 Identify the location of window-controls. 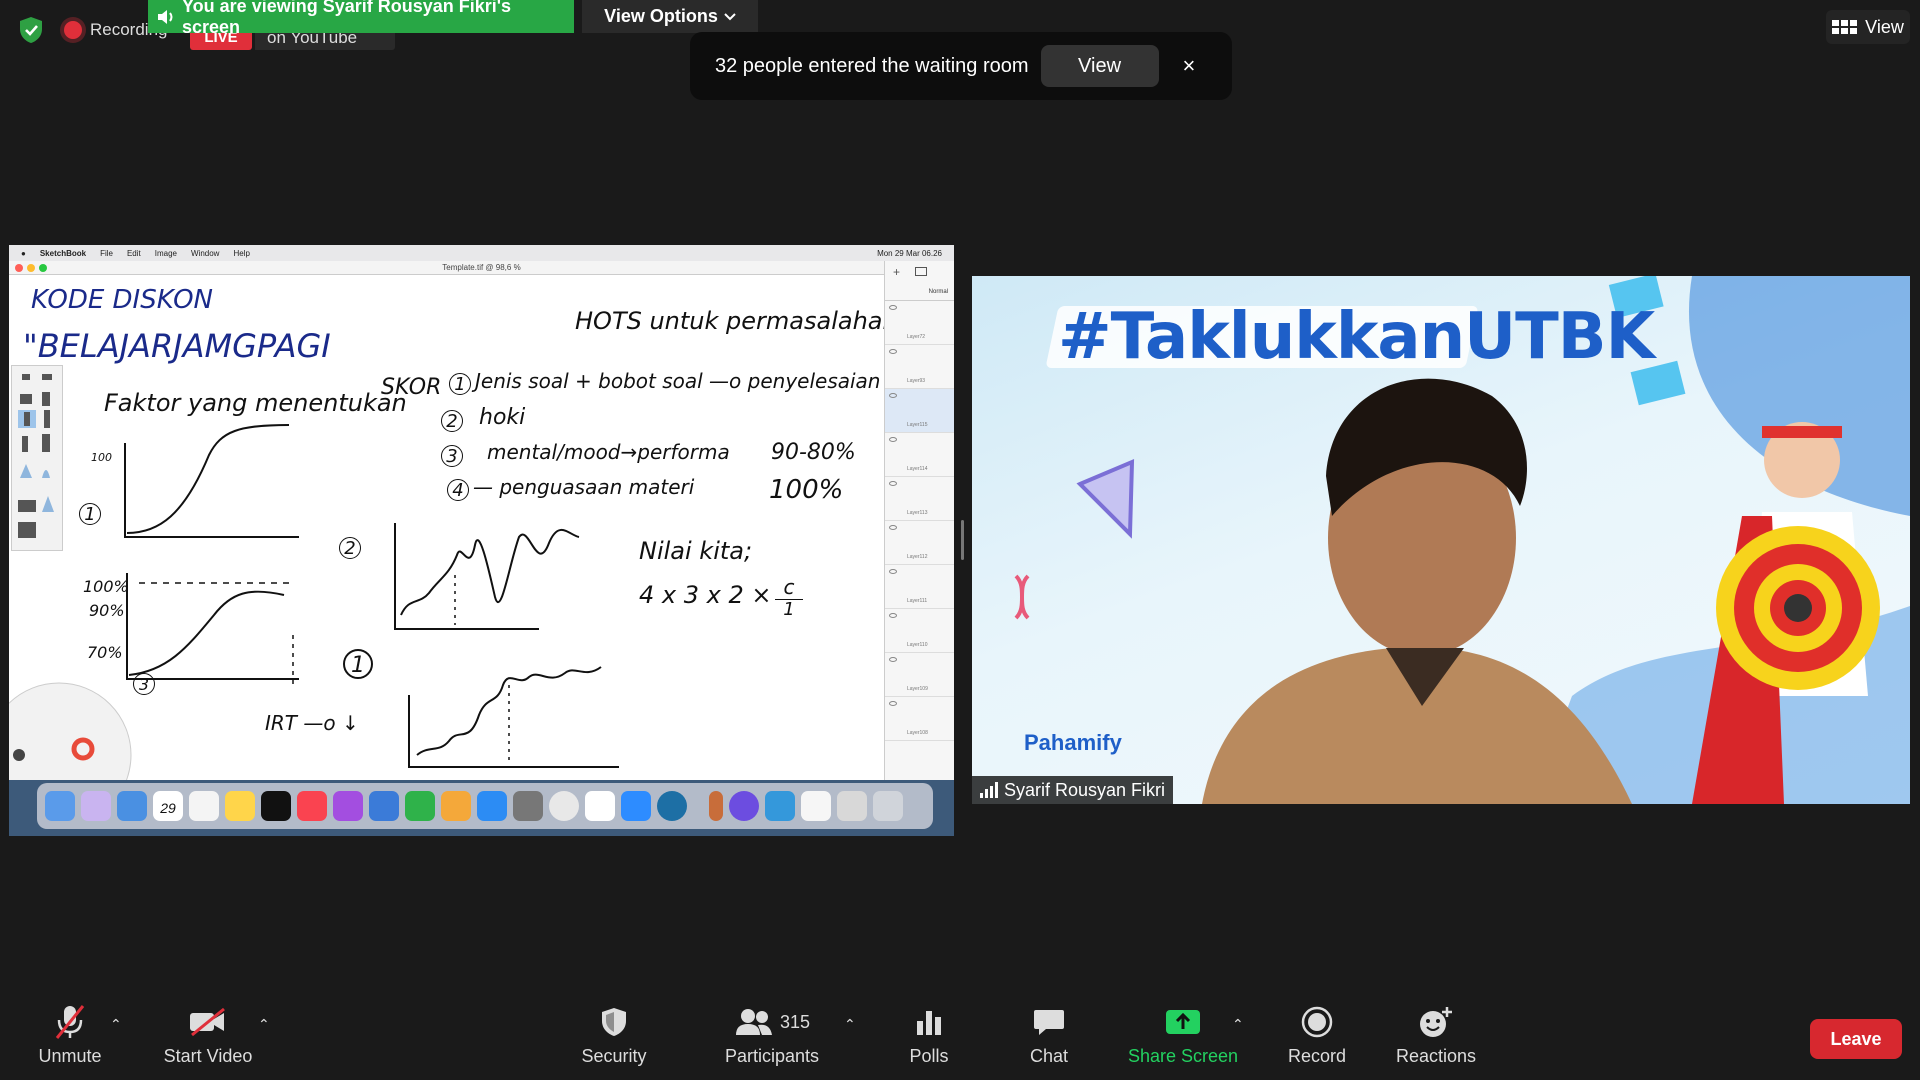
(31, 268).